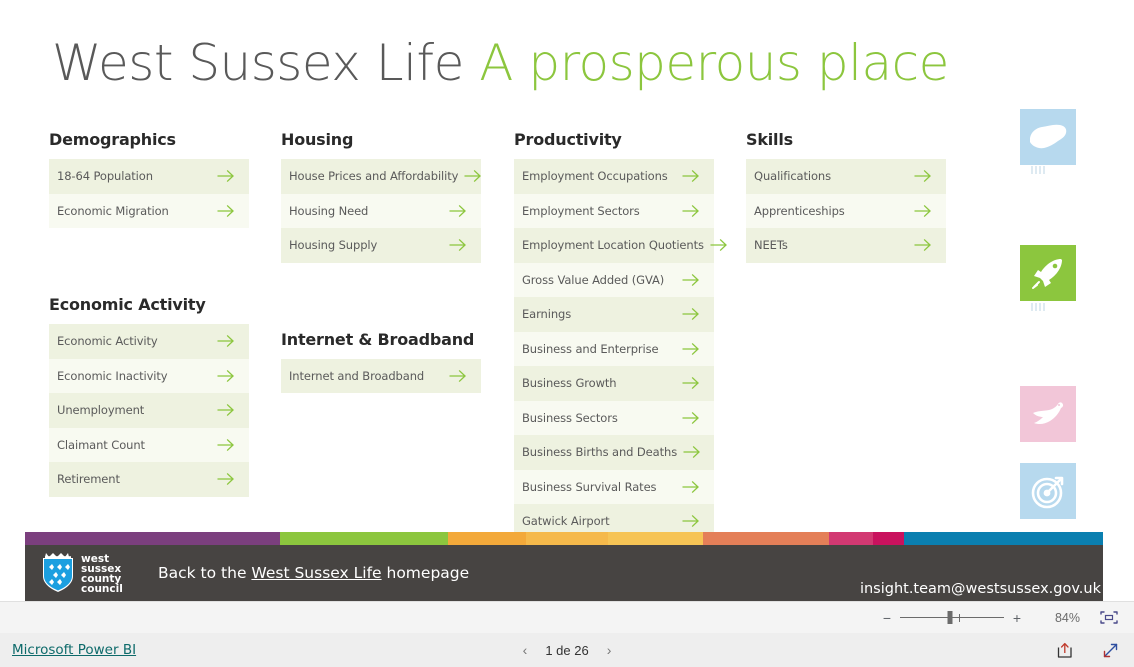 Image resolution: width=1134 pixels, height=667 pixels. I want to click on brand-color-bar, so click(564, 538).